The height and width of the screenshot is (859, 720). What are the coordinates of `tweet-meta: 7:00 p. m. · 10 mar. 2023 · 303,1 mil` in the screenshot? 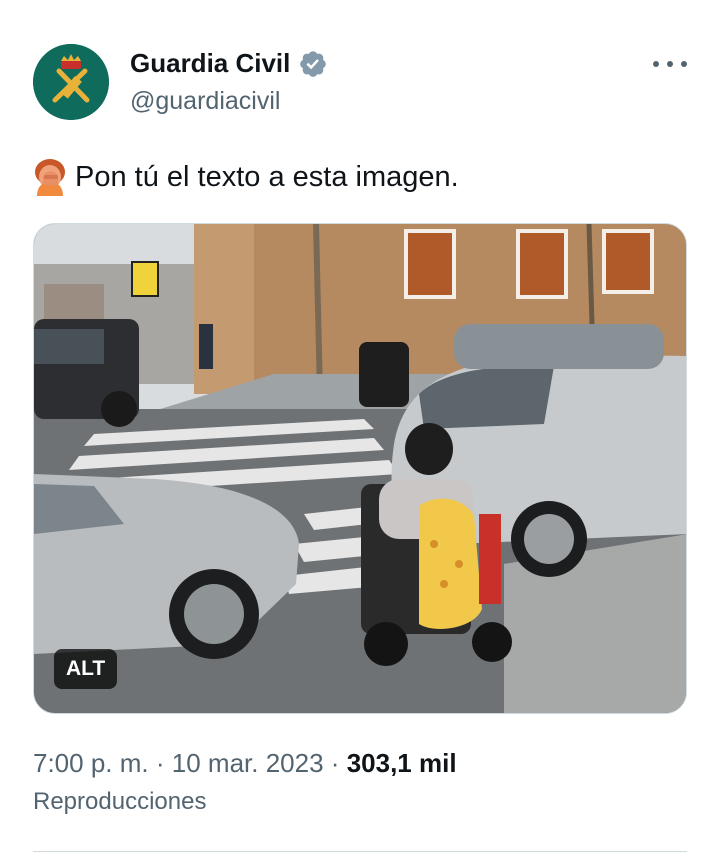 It's located at (245, 763).